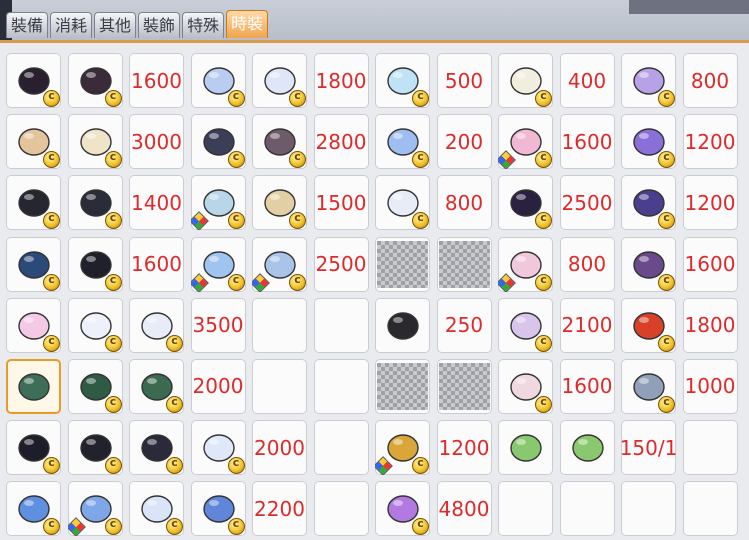 Image resolution: width=749 pixels, height=540 pixels. I want to click on inventory-slot: 2500, so click(341, 264).